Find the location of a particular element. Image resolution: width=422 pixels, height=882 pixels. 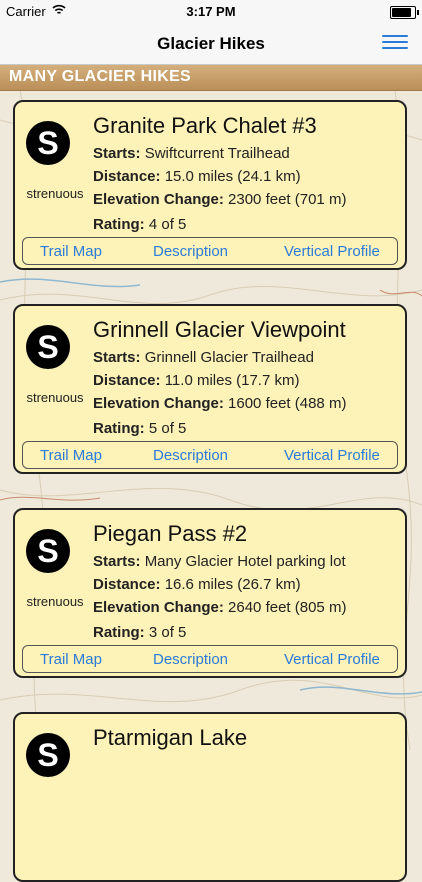

hike-rating: Rating: 3 of 5 is located at coordinates (139, 632).